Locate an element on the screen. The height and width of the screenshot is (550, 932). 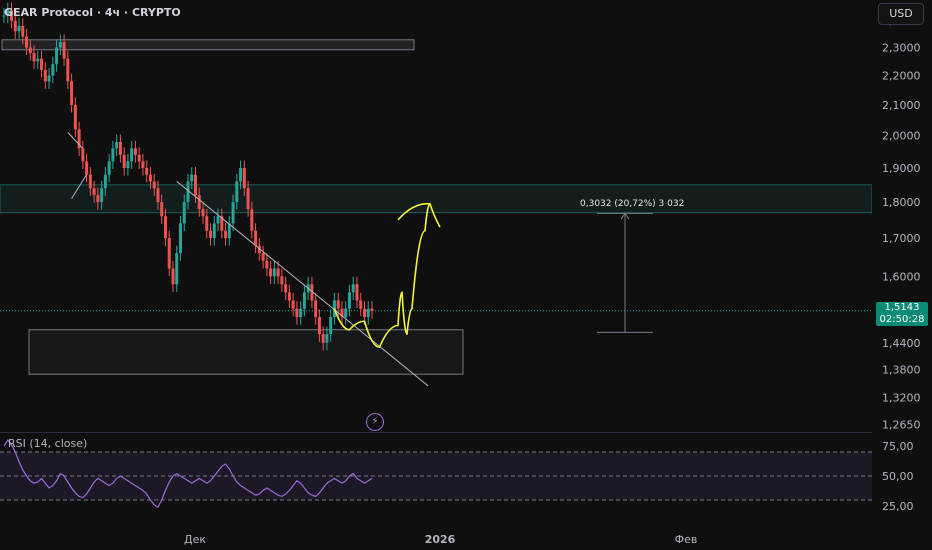
time-tick-label: Дек is located at coordinates (195, 539).